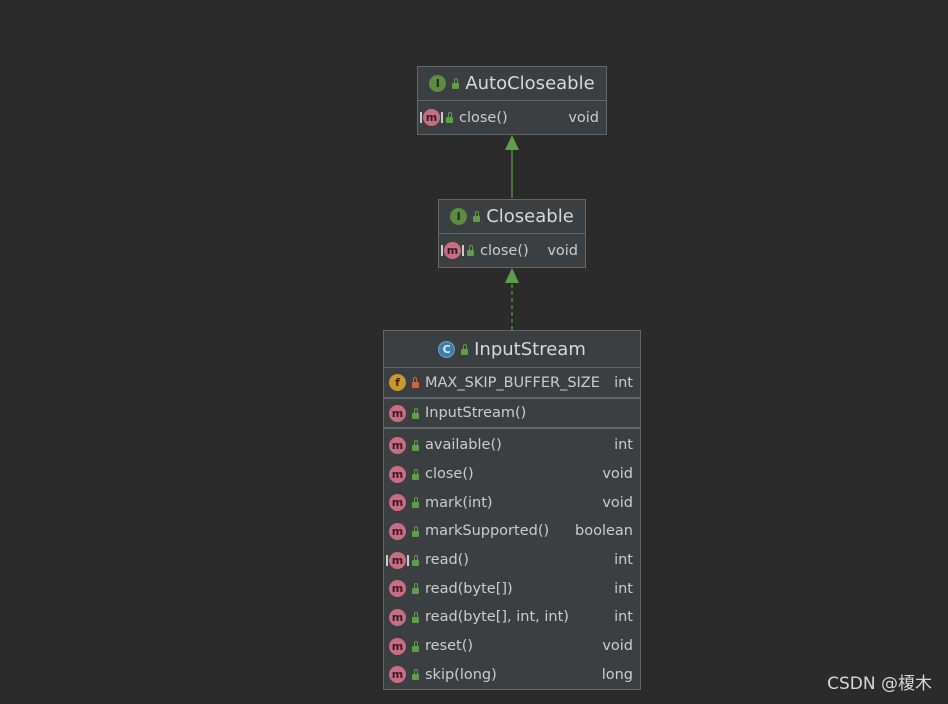 Image resolution: width=948 pixels, height=704 pixels. I want to click on method-row: m read() int, so click(512, 560).